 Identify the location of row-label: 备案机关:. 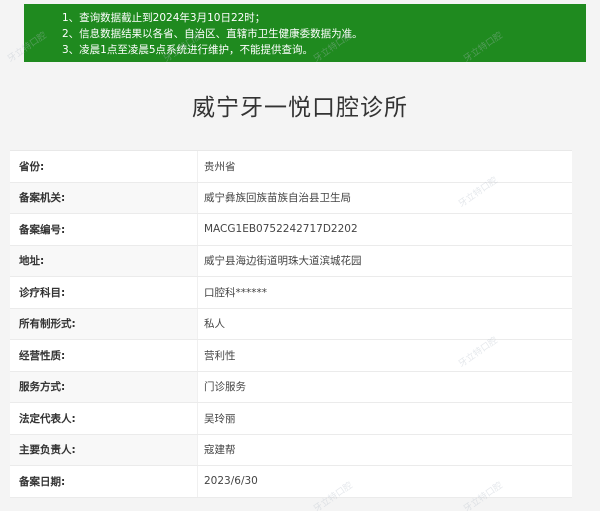
(104, 197).